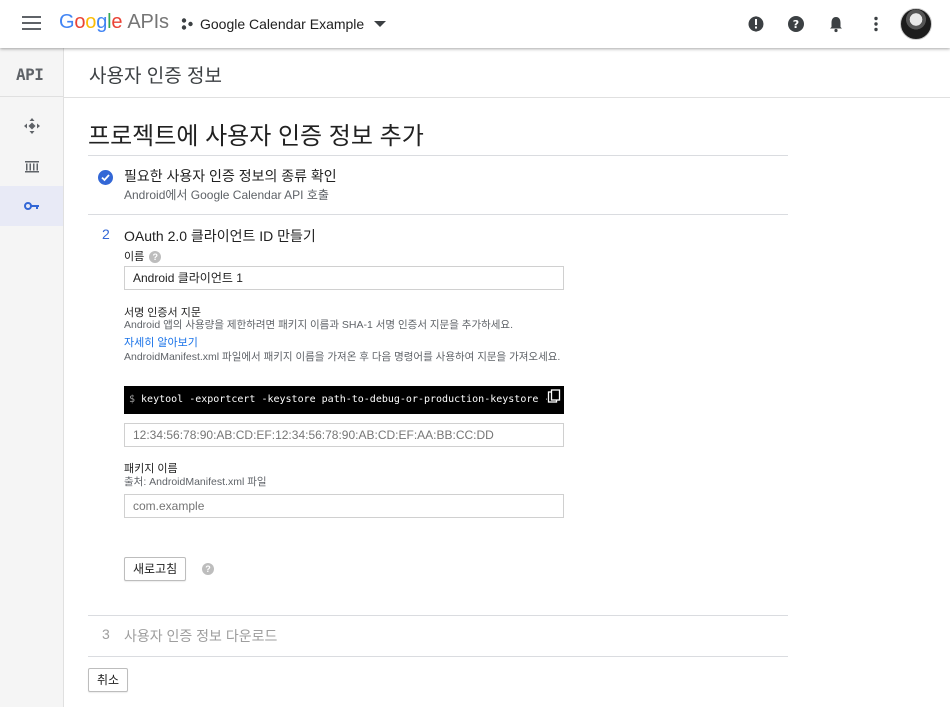 The width and height of the screenshot is (950, 707). I want to click on dashboard-diamond-icon, so click(31, 126).